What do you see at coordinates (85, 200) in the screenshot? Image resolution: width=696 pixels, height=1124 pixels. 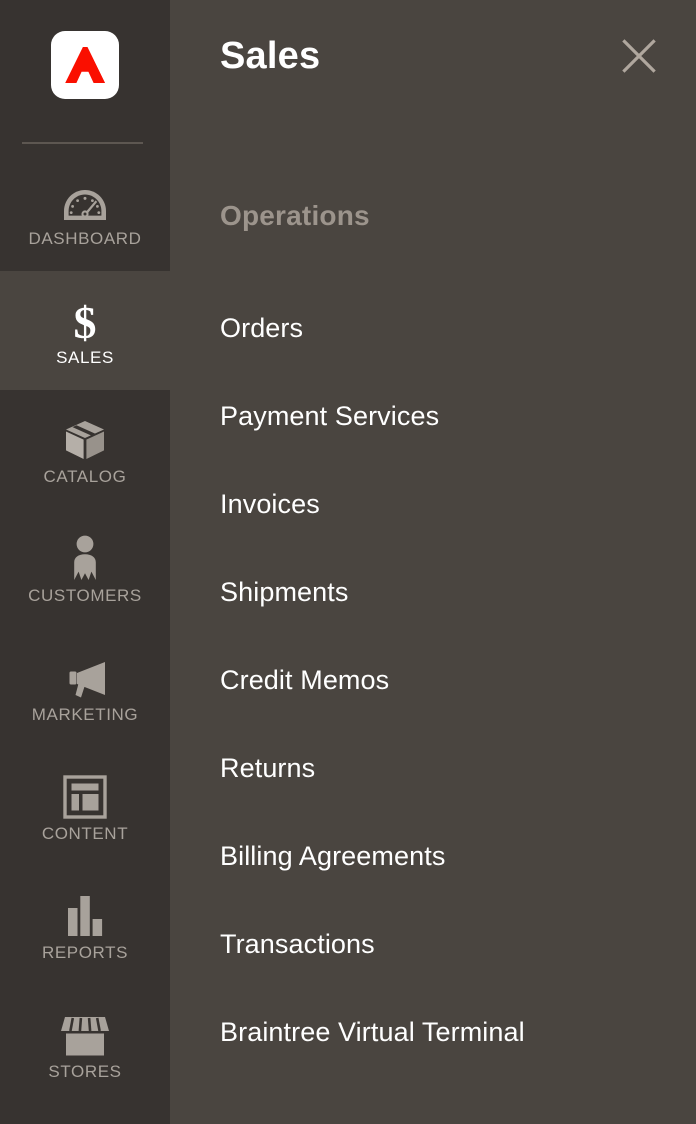 I see `gauge-icon` at bounding box center [85, 200].